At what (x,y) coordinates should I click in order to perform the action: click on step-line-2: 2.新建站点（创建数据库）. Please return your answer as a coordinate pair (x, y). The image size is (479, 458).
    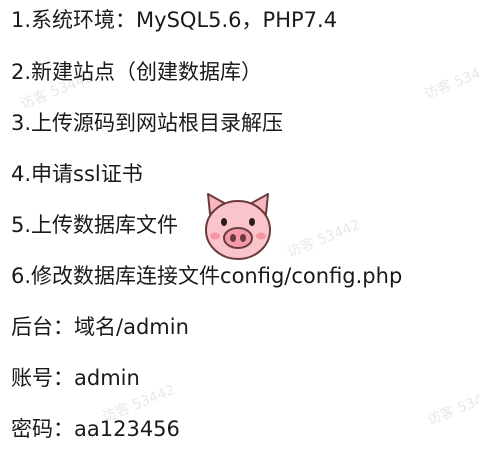
    Looking at the image, I should click on (137, 72).